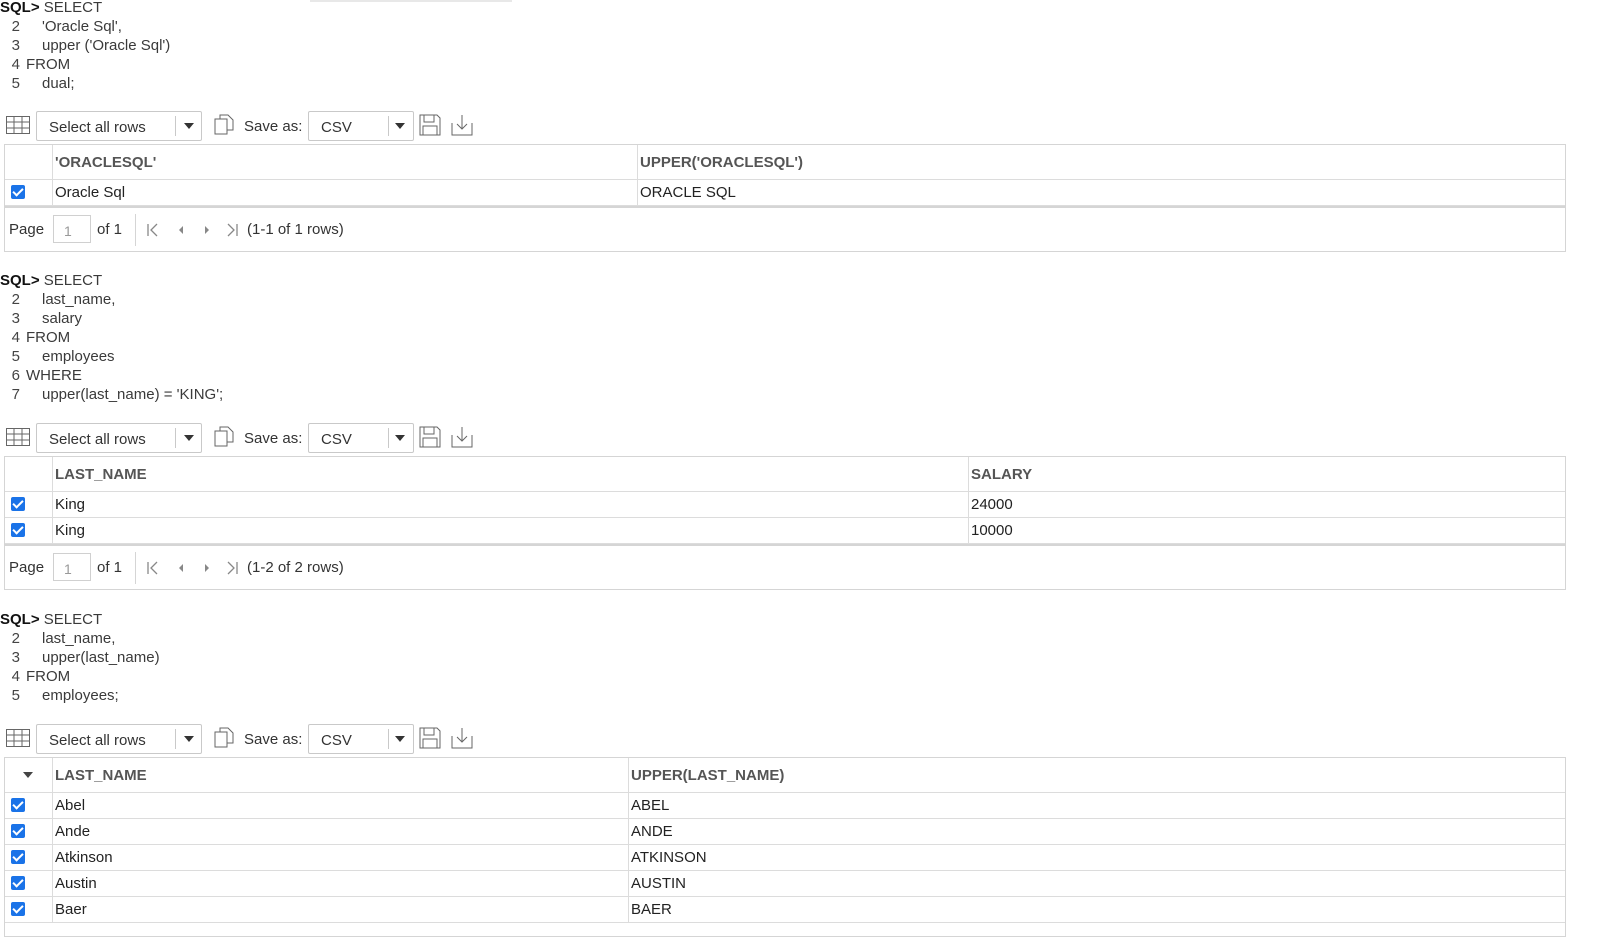 The image size is (1607, 937). What do you see at coordinates (652, 831) in the screenshot?
I see `table-cell: ANDE` at bounding box center [652, 831].